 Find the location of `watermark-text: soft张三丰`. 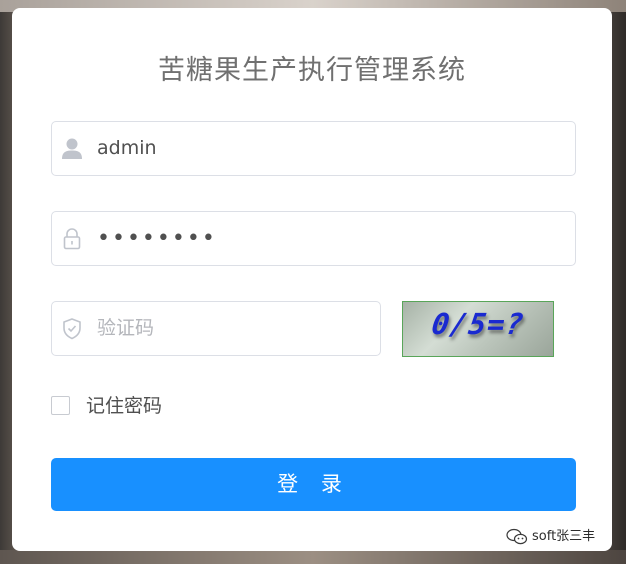

watermark-text: soft张三丰 is located at coordinates (564, 536).